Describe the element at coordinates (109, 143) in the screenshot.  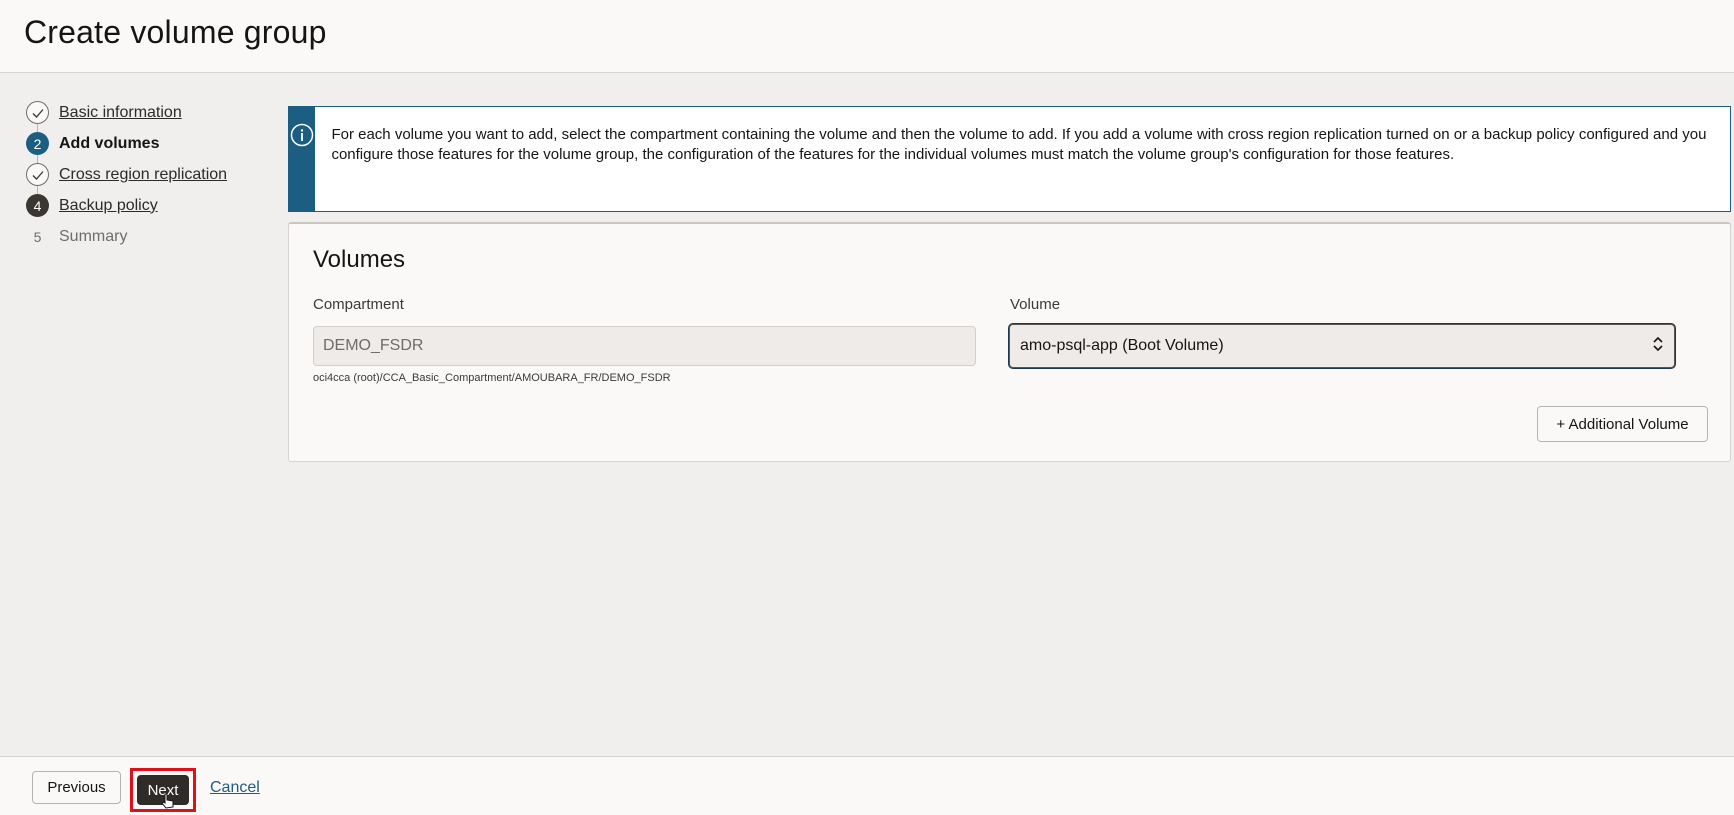
I see `step-label: Add volumes` at that location.